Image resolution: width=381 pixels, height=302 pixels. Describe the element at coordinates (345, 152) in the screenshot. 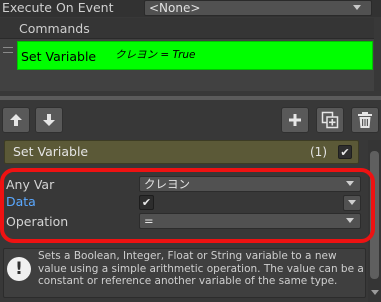

I see `command-enabled-checkbox: ✔` at that location.